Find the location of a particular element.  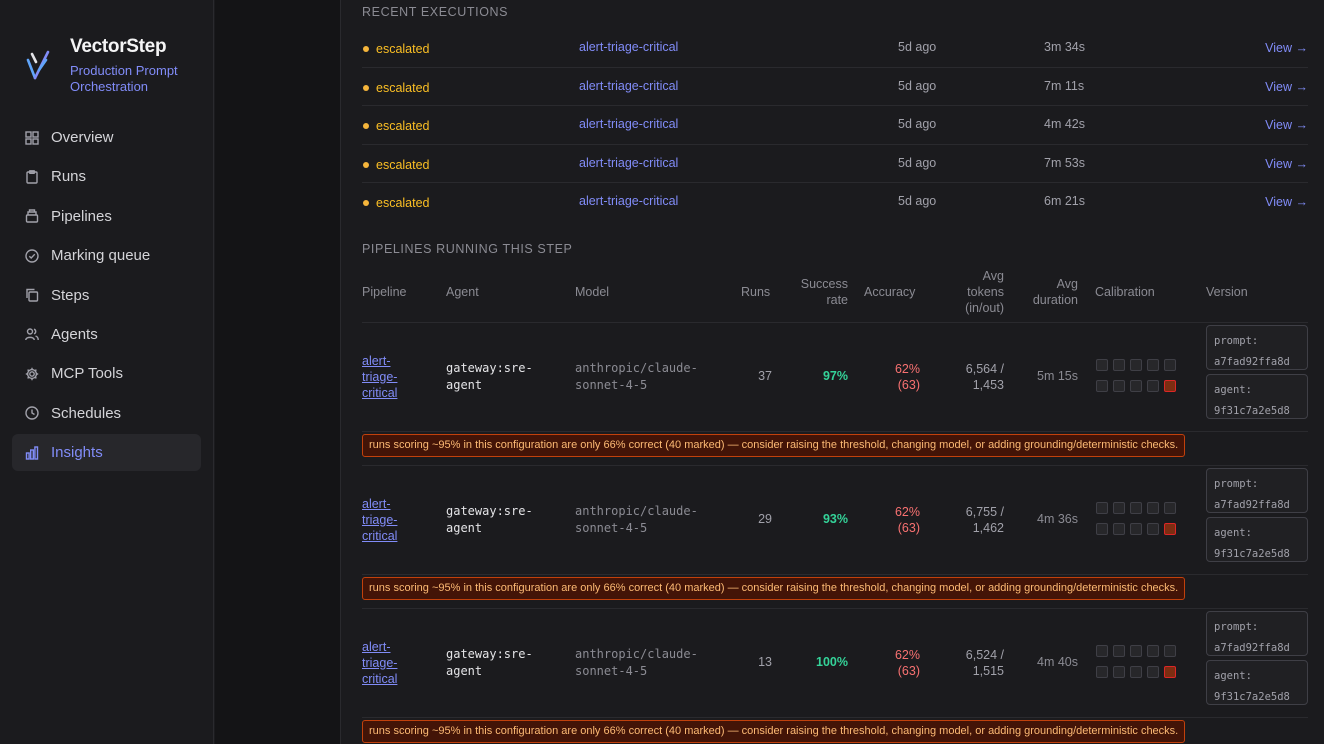

execution-duration: 3m 34s is located at coordinates (1064, 47).